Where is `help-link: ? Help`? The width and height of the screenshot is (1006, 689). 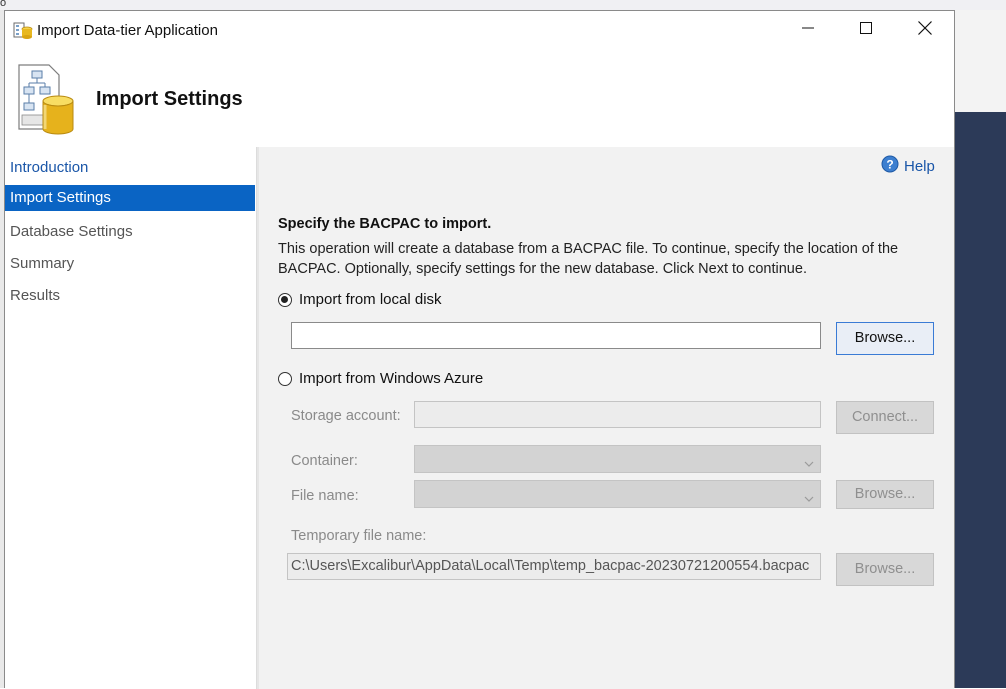 help-link: ? Help is located at coordinates (908, 166).